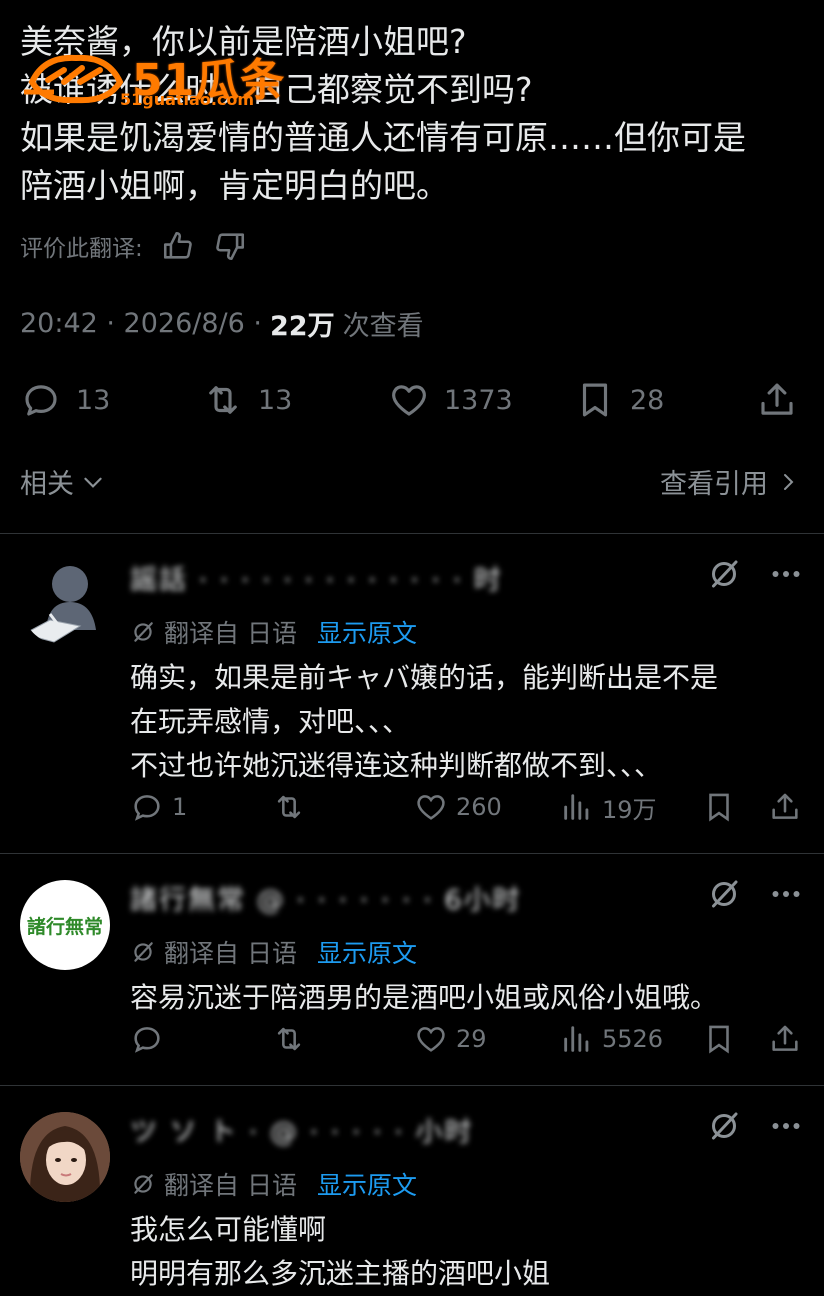 The height and width of the screenshot is (1296, 824). I want to click on like-button: 29, so click(450, 1039).